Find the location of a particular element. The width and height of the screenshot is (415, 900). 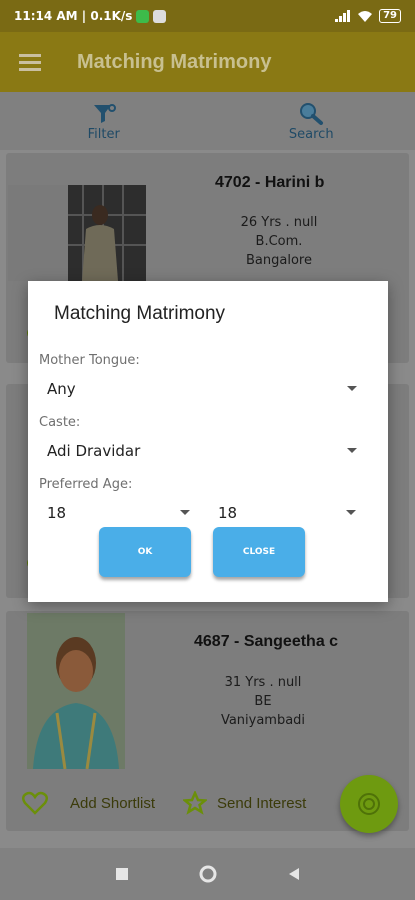

caste-label: Caste: is located at coordinates (60, 422).